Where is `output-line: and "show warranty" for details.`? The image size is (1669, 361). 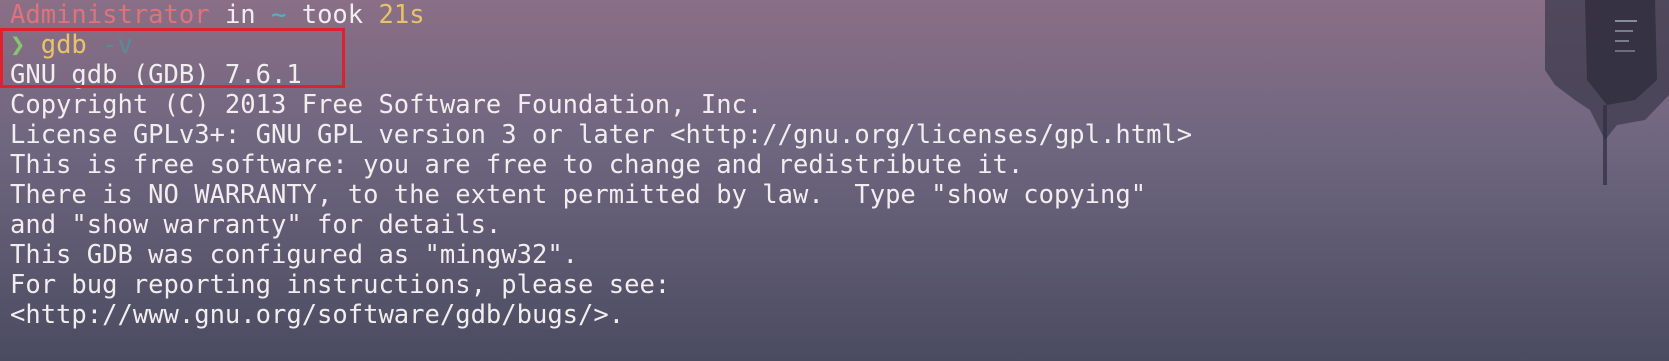 output-line: and "show warranty" for details. is located at coordinates (256, 225).